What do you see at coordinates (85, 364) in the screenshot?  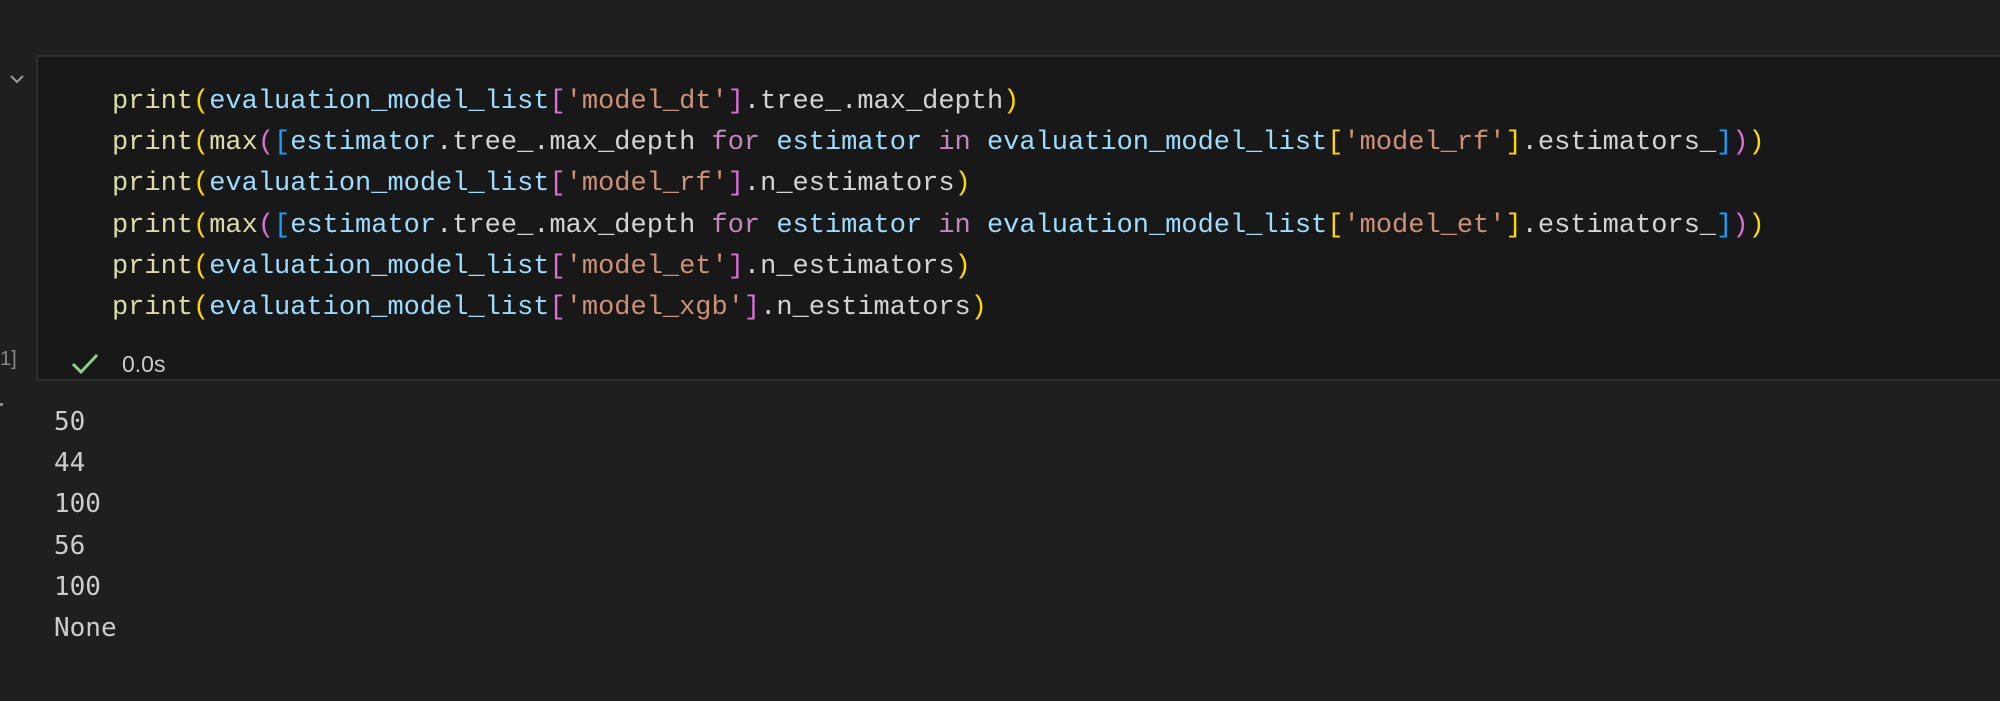 I see `check-icon` at bounding box center [85, 364].